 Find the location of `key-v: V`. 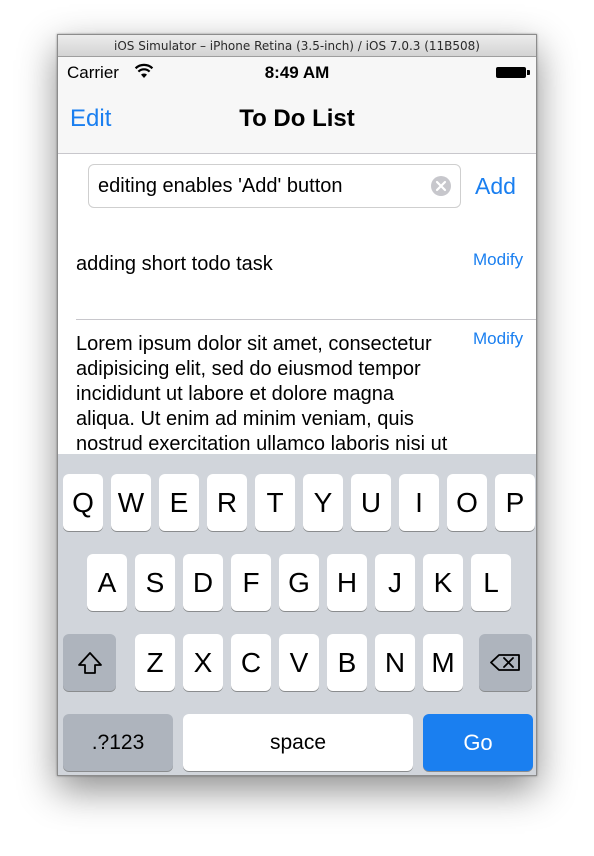

key-v: V is located at coordinates (299, 662).